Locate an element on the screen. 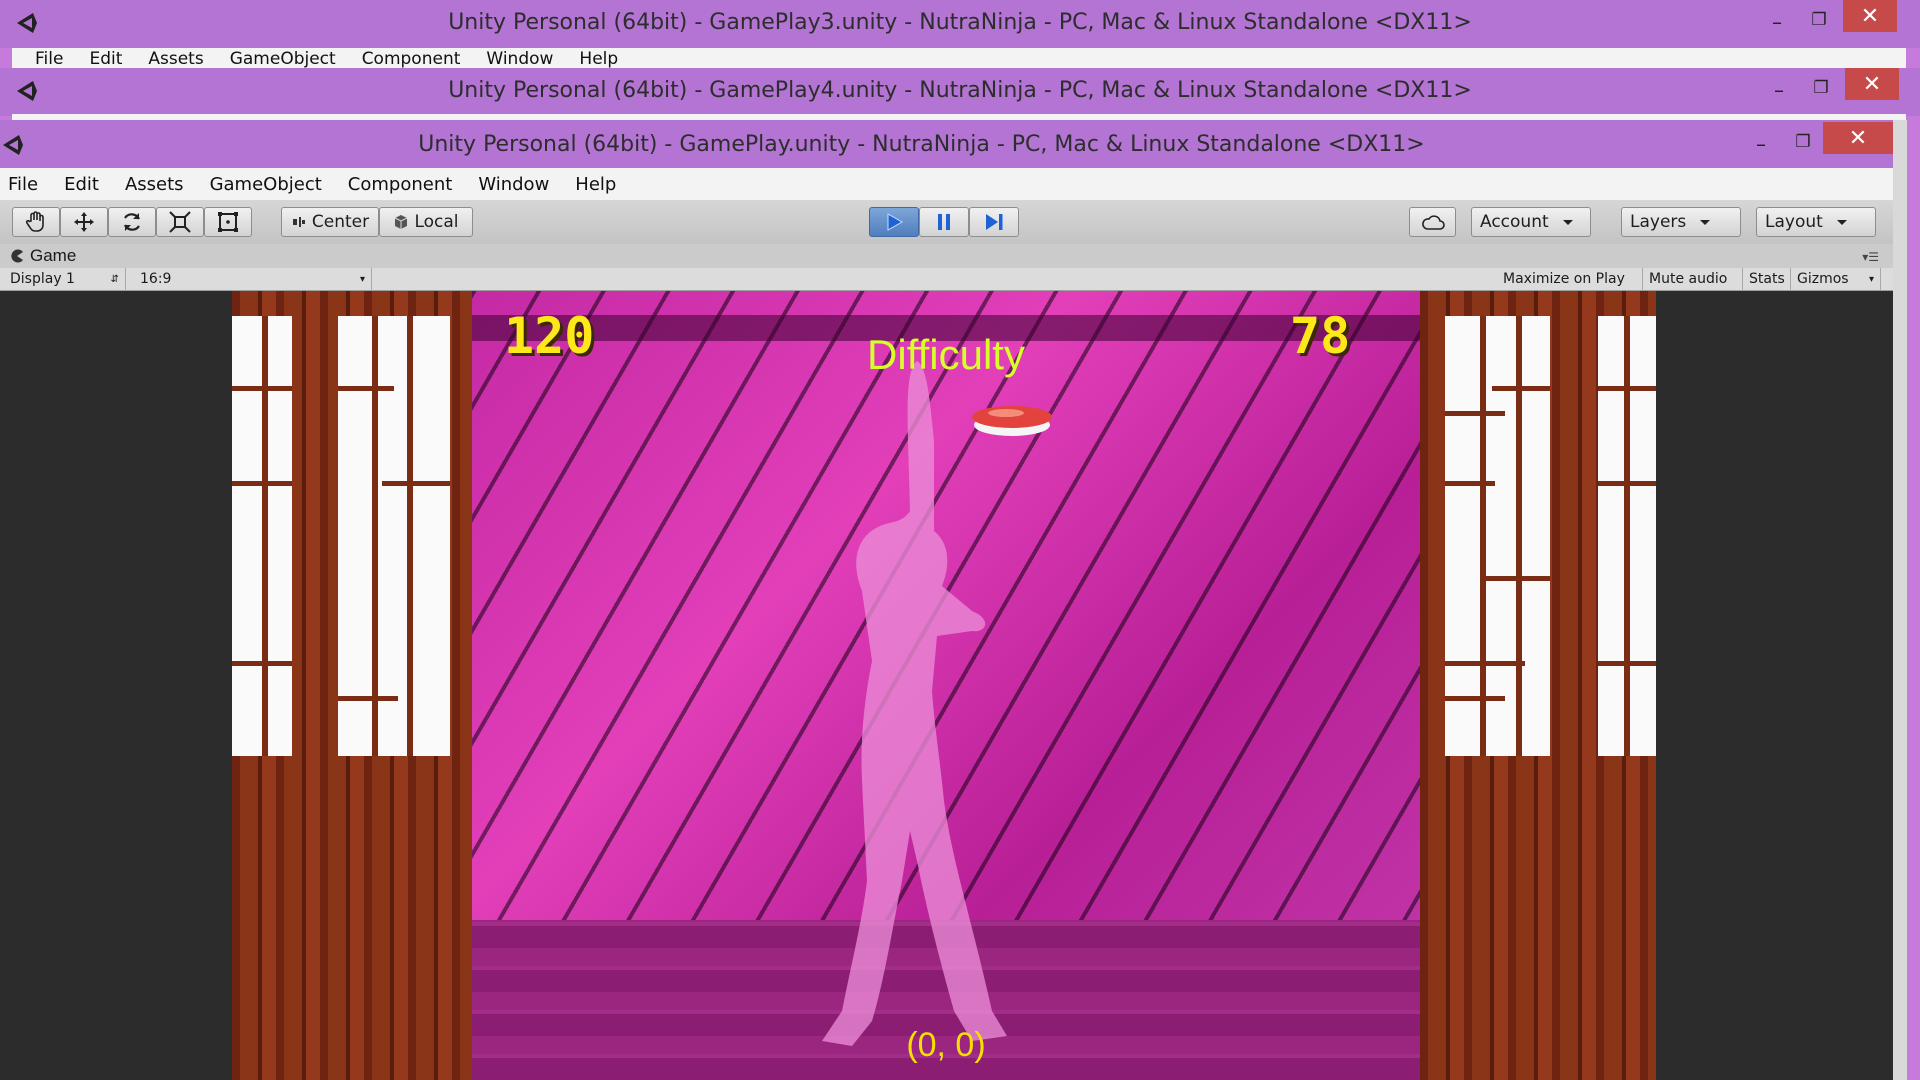  local-cube-icon is located at coordinates (401, 222).